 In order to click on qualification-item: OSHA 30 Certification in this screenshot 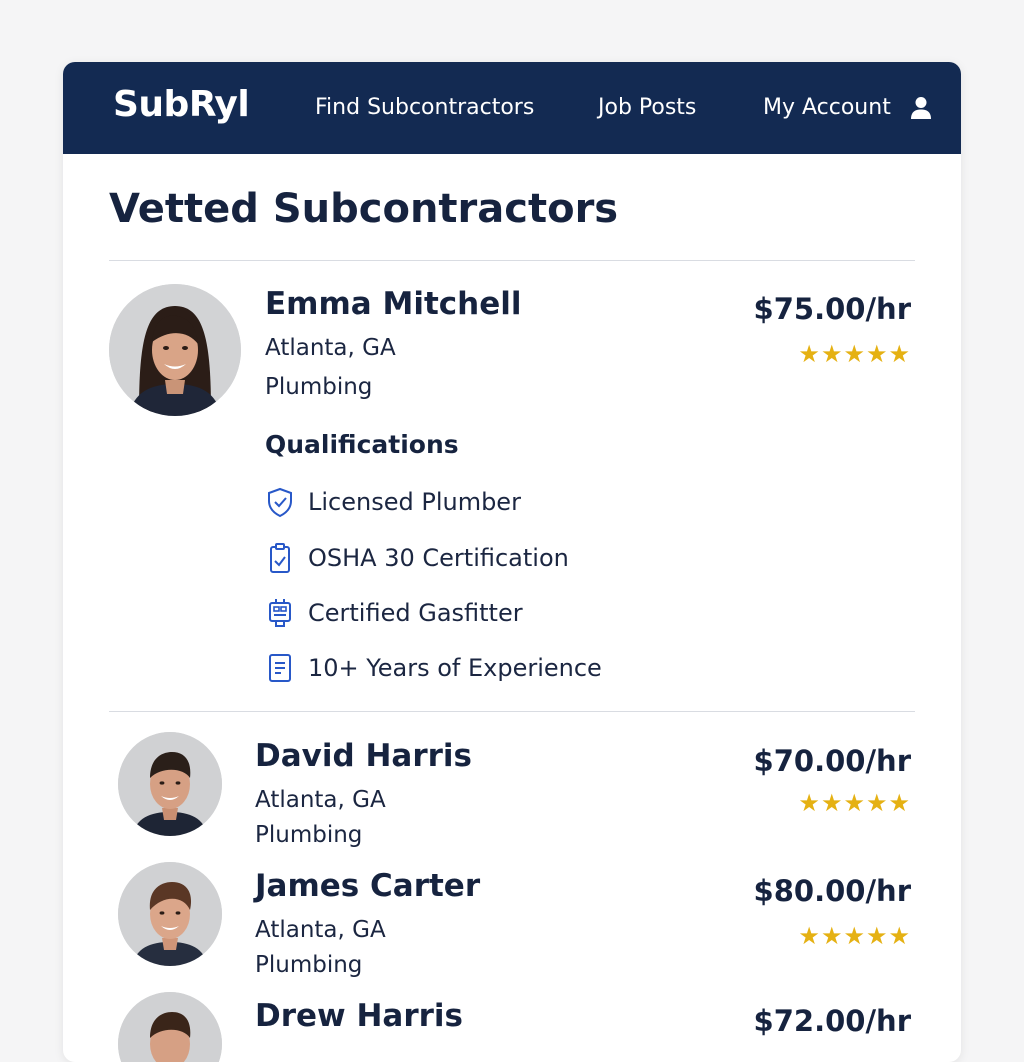, I will do `click(417, 558)`.